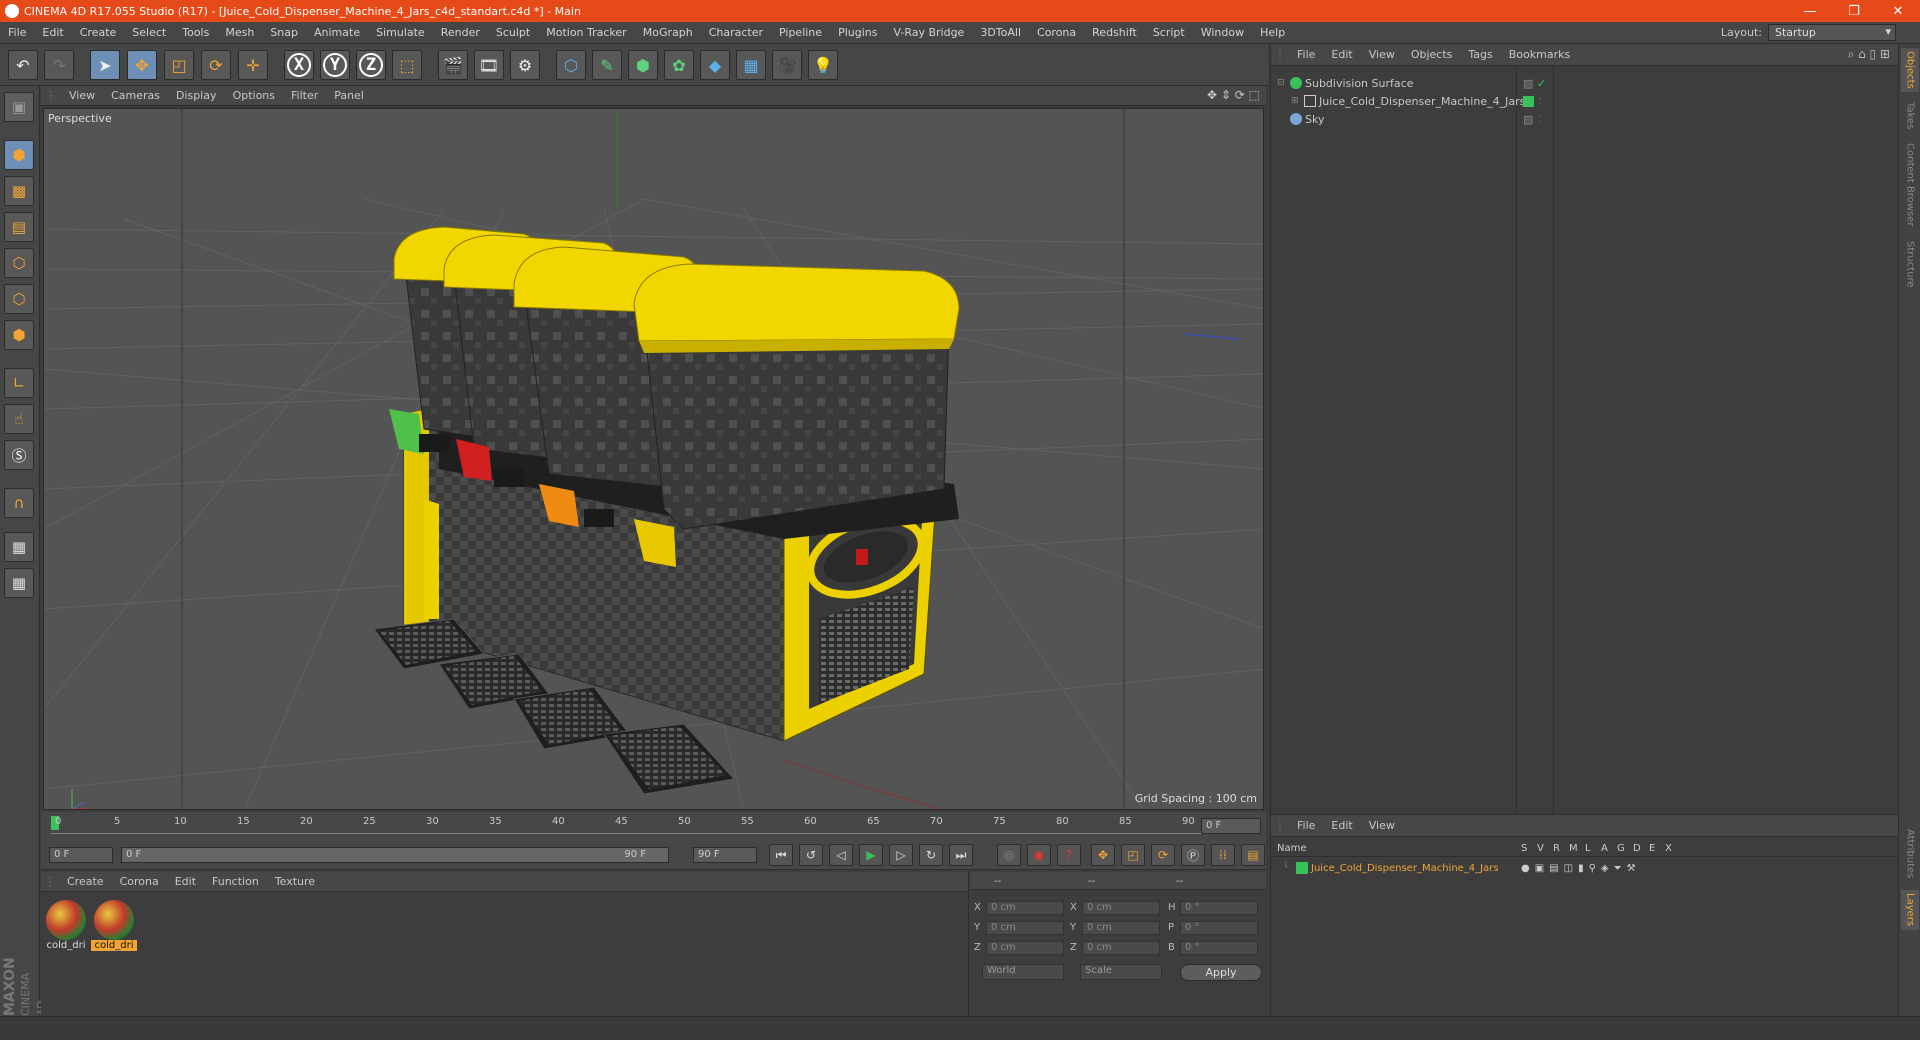 The height and width of the screenshot is (1040, 1920). I want to click on layer-menu-file: File, so click(1306, 825).